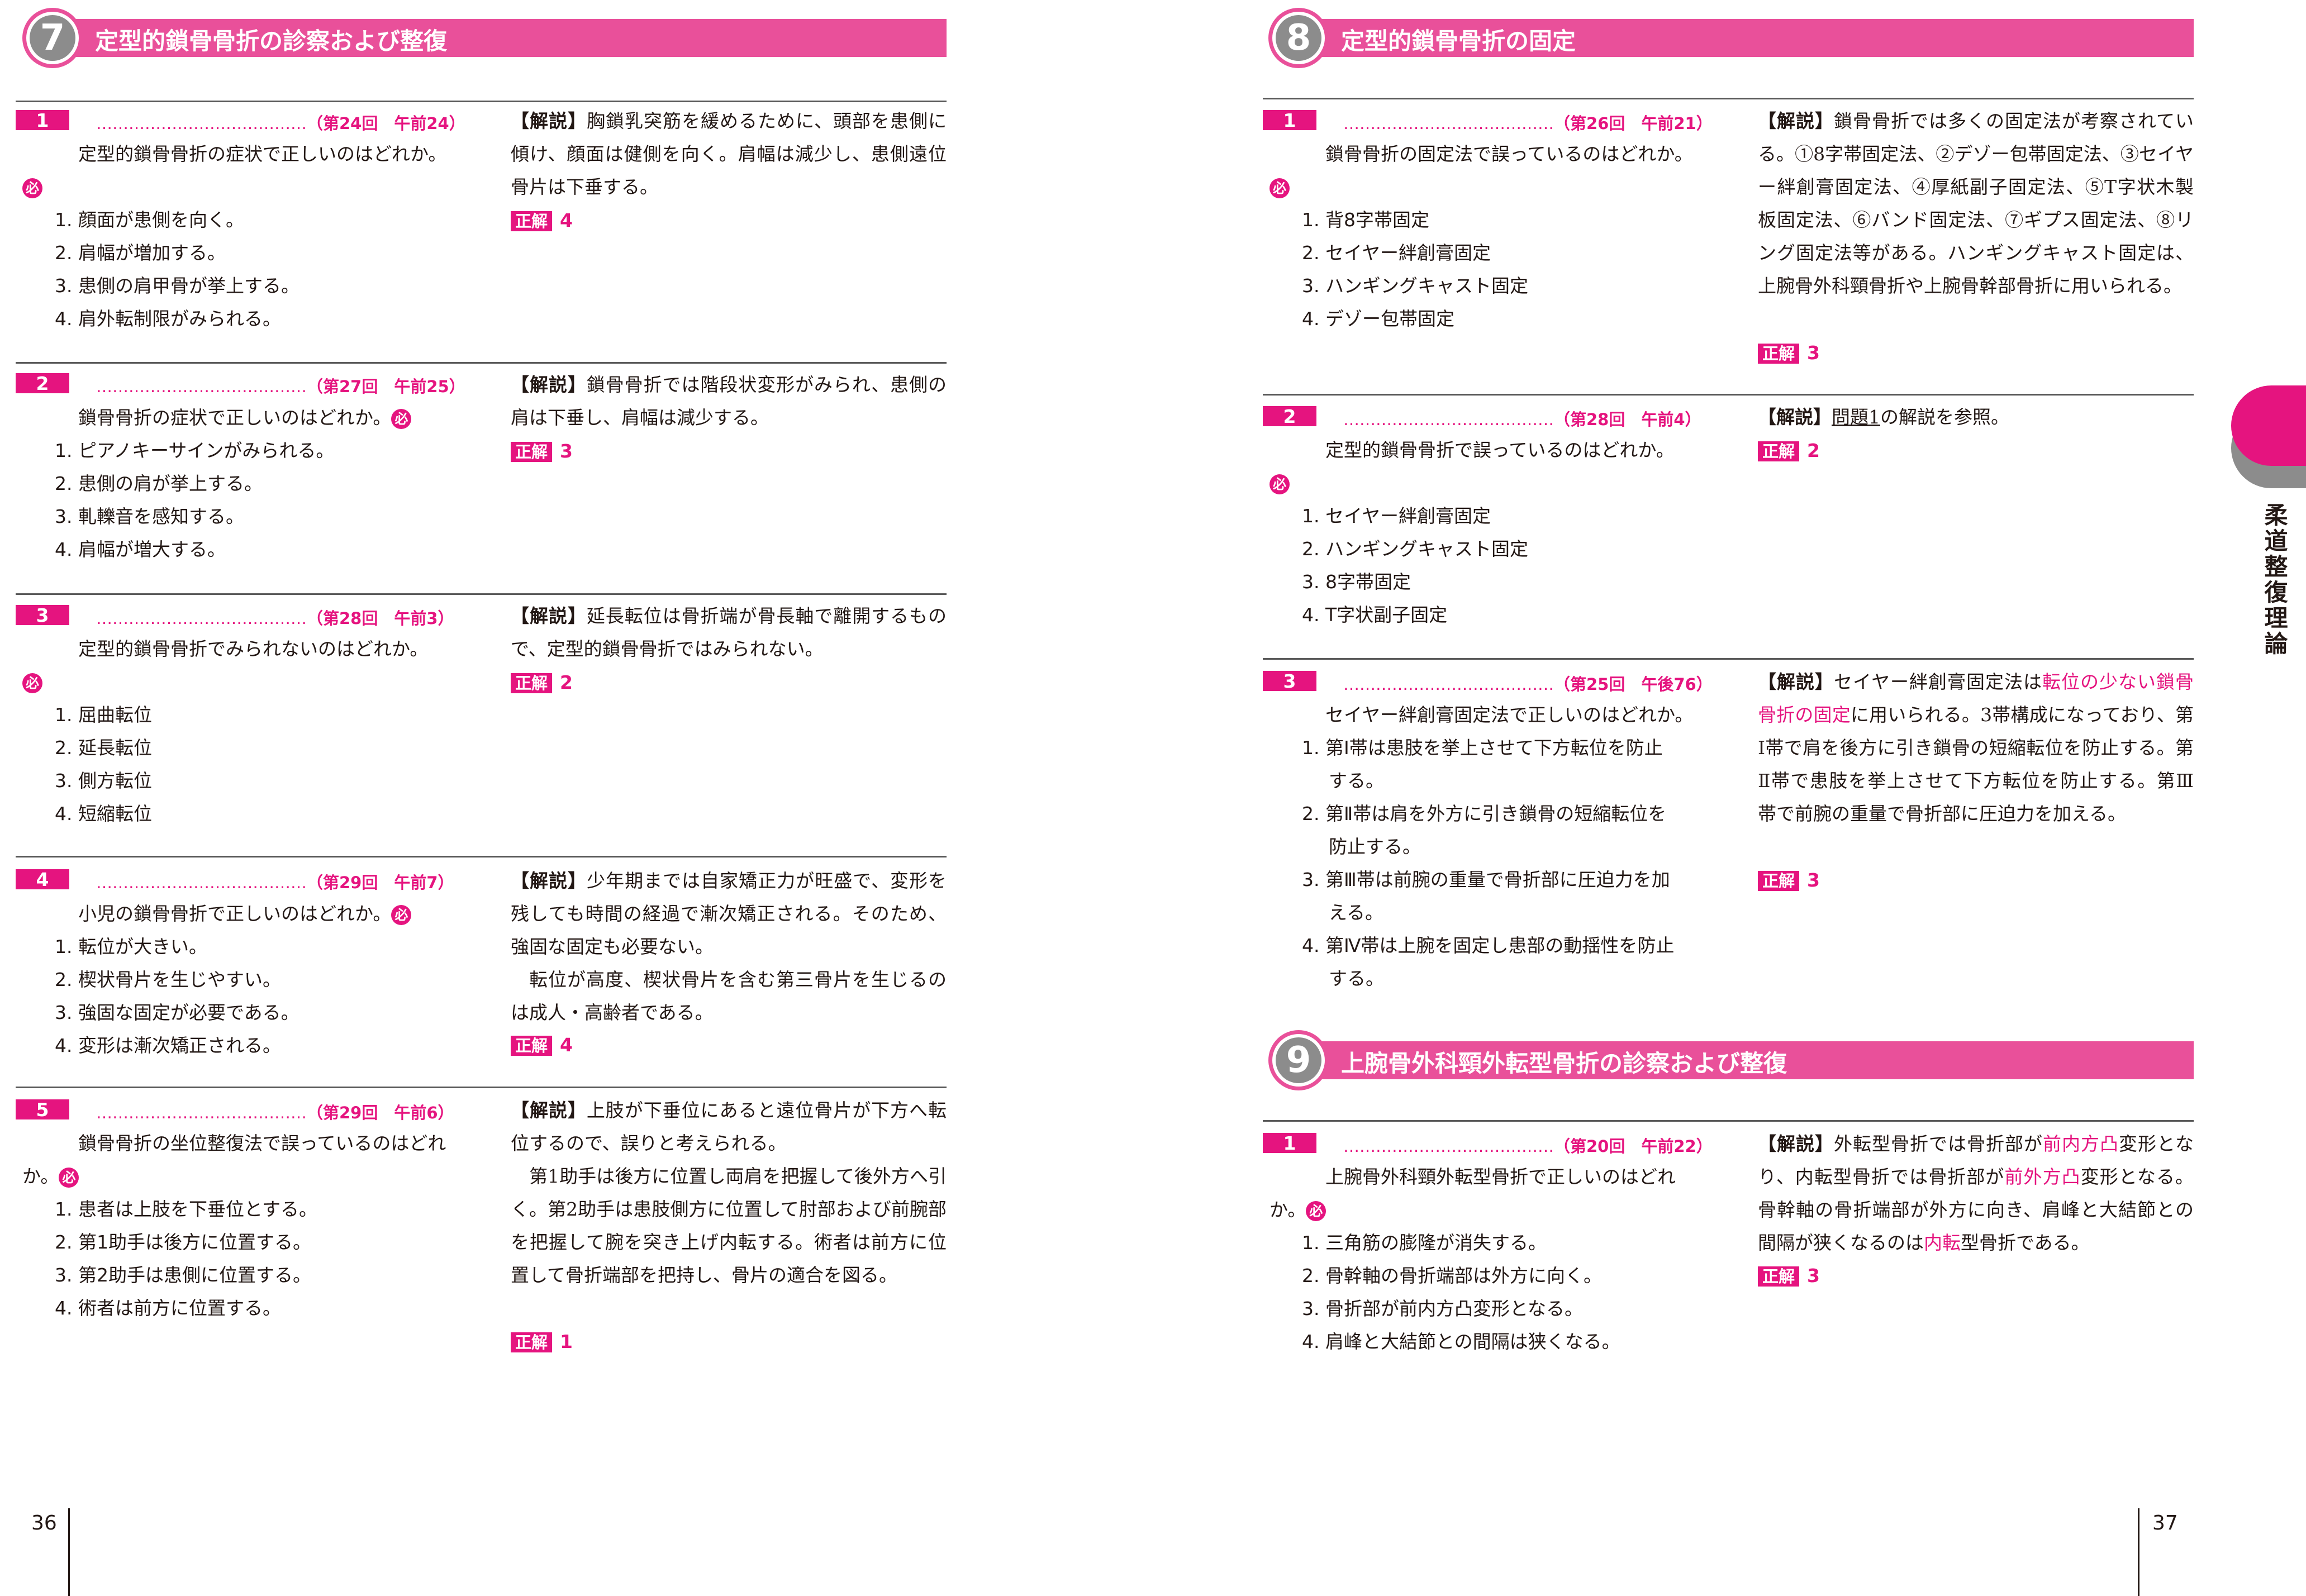  What do you see at coordinates (195, 450) in the screenshot?
I see `option-item: 1. ピアノキーサインがみられる。` at bounding box center [195, 450].